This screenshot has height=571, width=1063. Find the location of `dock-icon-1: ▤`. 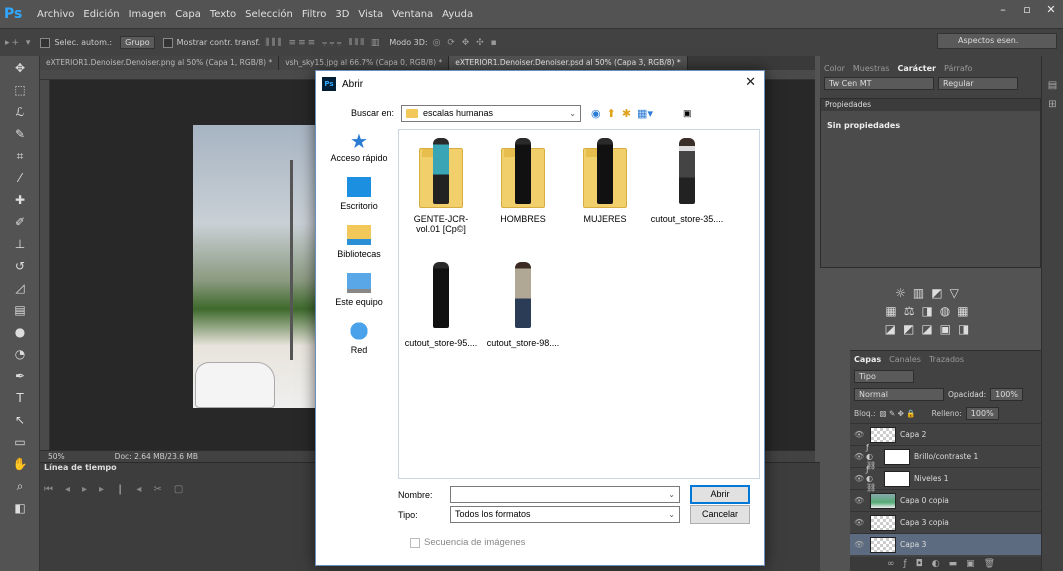

dock-icon-1: ▤ is located at coordinates (1052, 85).